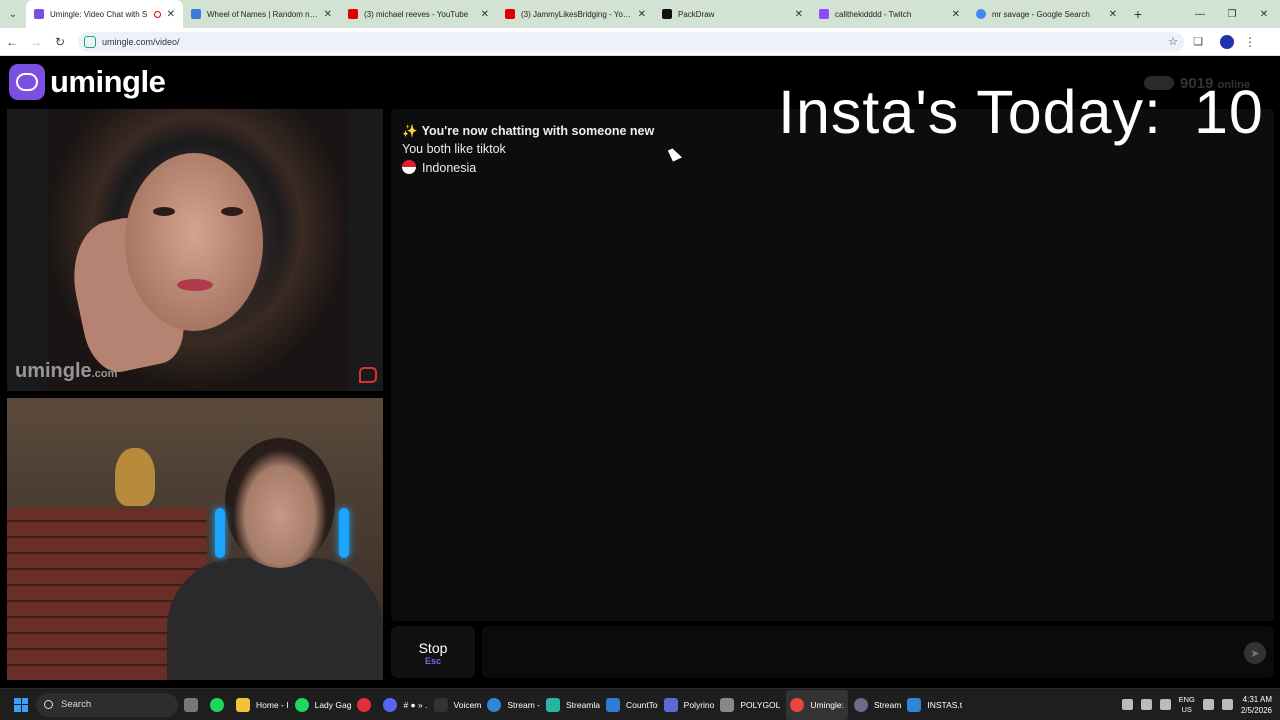 Image resolution: width=1280 pixels, height=720 pixels. Describe the element at coordinates (513, 705) in the screenshot. I see `taskbar-app-edge: Stream -` at that location.